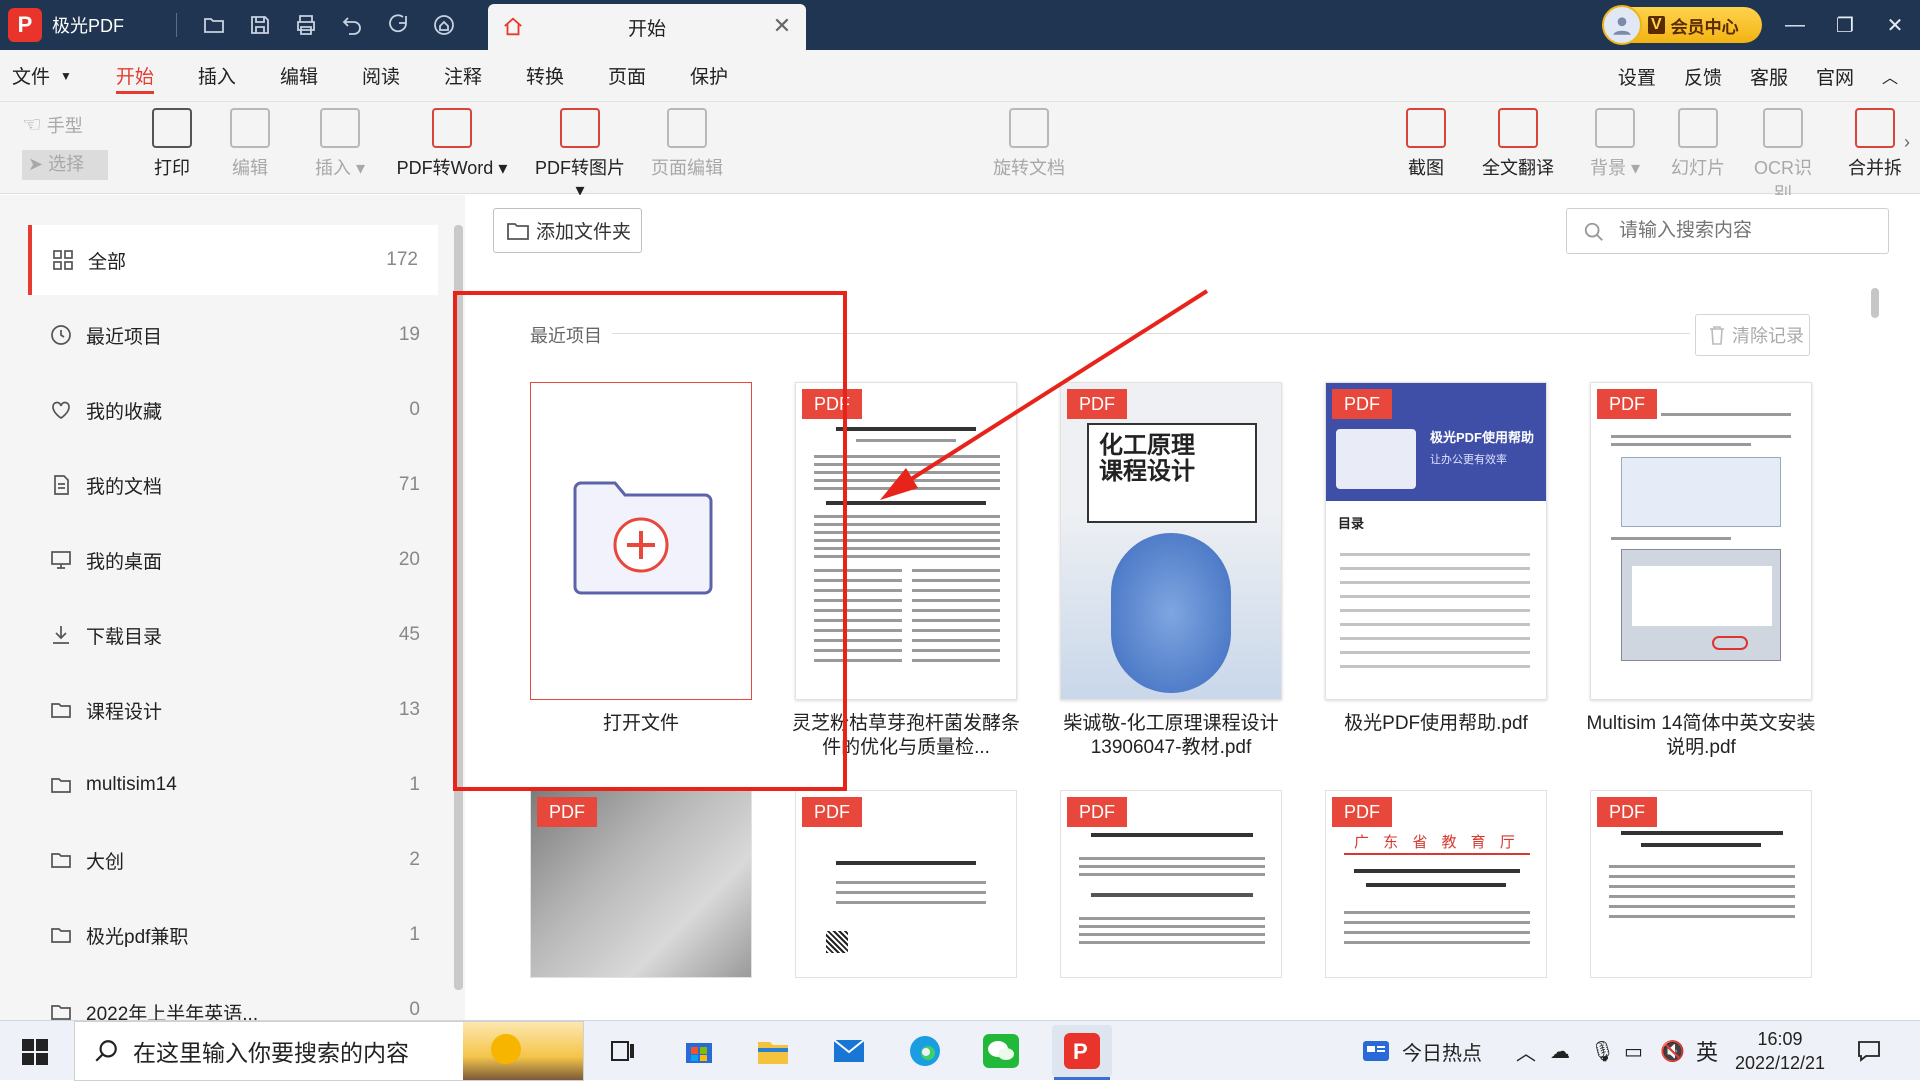 The image size is (1920, 1081). Describe the element at coordinates (340, 144) in the screenshot. I see `insert-button: 插入 ▾` at that location.